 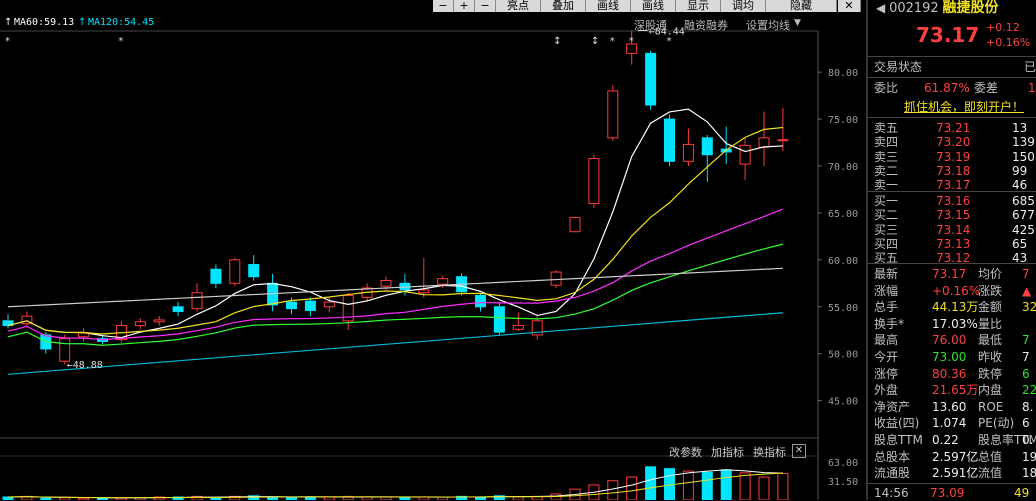 What do you see at coordinates (653, 6) in the screenshot?
I see `draw-tool-button: 画线` at bounding box center [653, 6].